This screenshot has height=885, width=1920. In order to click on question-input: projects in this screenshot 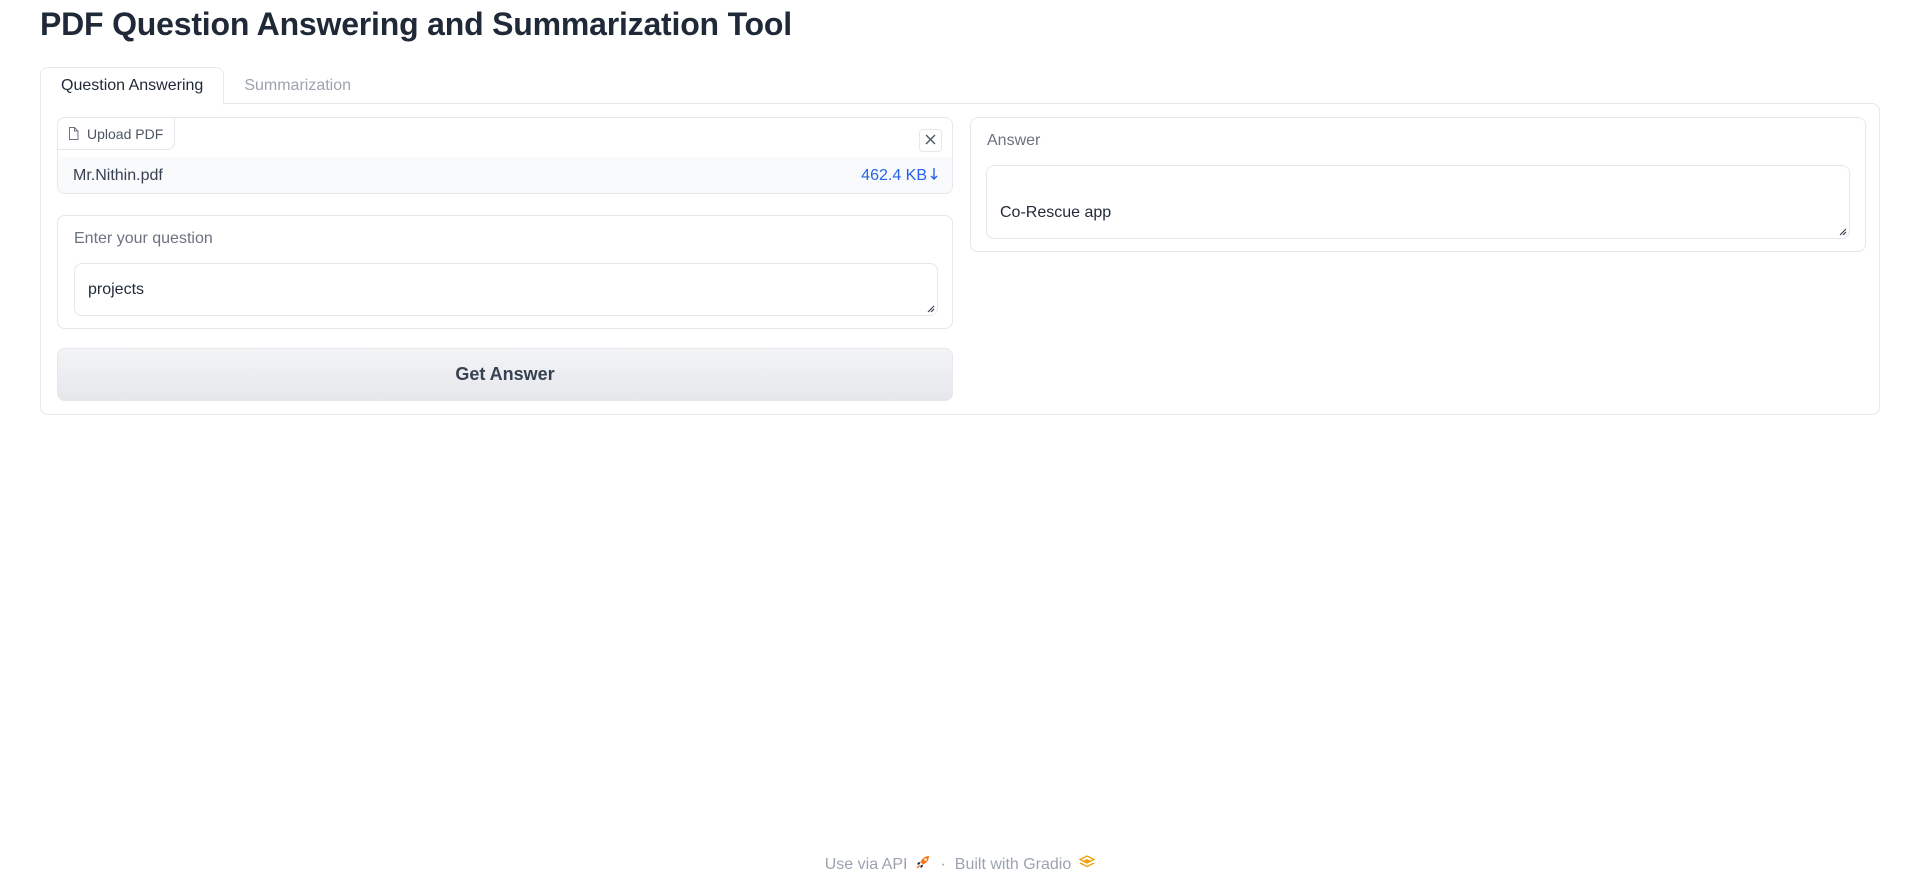, I will do `click(506, 289)`.